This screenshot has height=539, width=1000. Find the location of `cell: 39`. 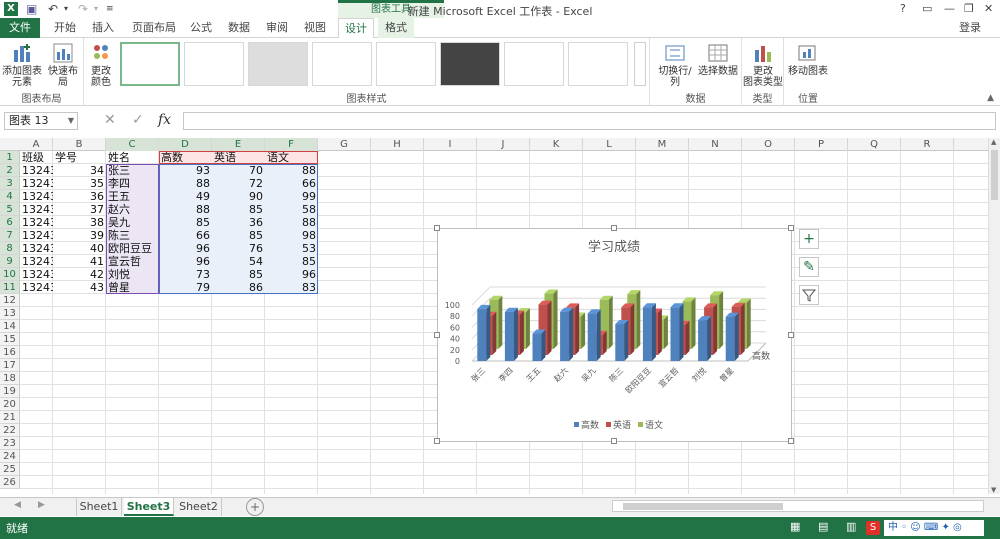

cell: 39 is located at coordinates (79, 235).